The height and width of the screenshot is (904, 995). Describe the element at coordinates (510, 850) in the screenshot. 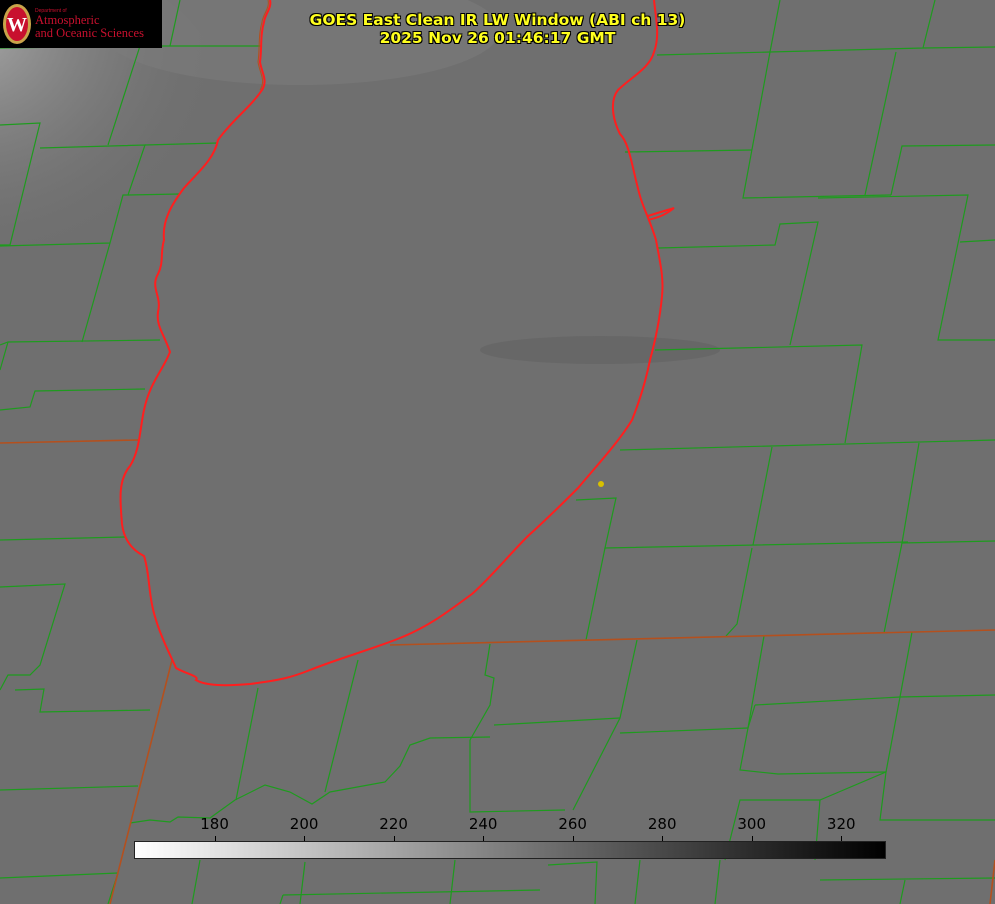

I see `temperature-colorbar` at that location.